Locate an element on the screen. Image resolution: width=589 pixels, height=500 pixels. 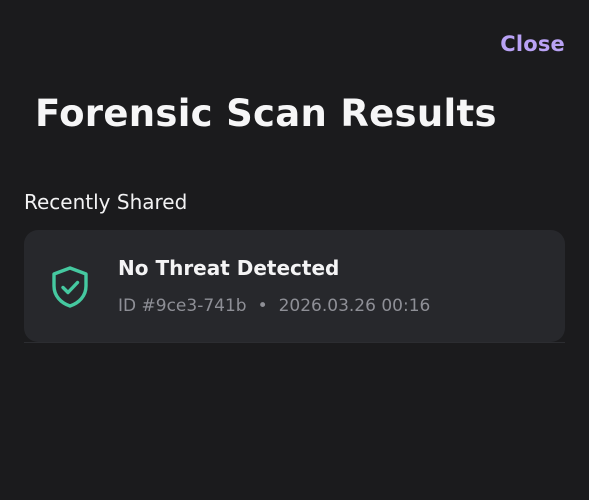
list-divider is located at coordinates (294, 342).